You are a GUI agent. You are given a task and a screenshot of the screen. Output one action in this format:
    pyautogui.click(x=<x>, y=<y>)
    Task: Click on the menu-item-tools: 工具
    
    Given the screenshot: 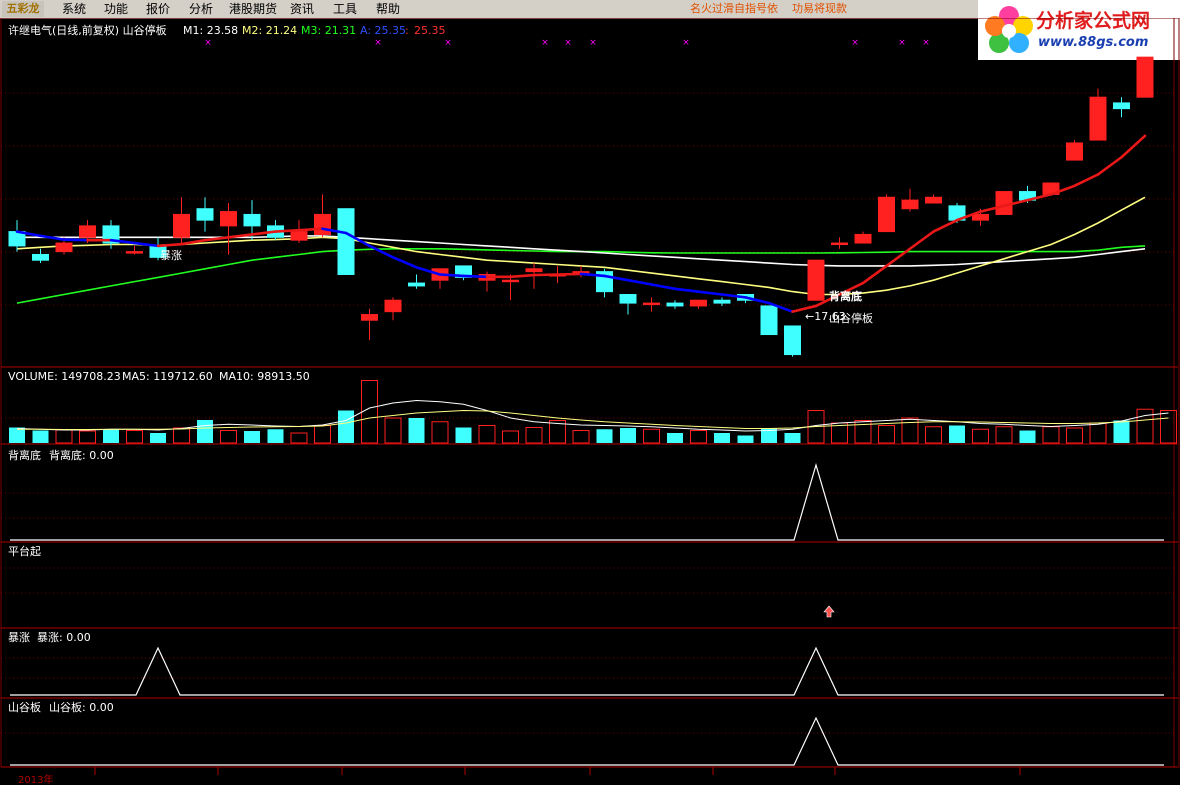 What is the action you would take?
    pyautogui.click(x=345, y=9)
    